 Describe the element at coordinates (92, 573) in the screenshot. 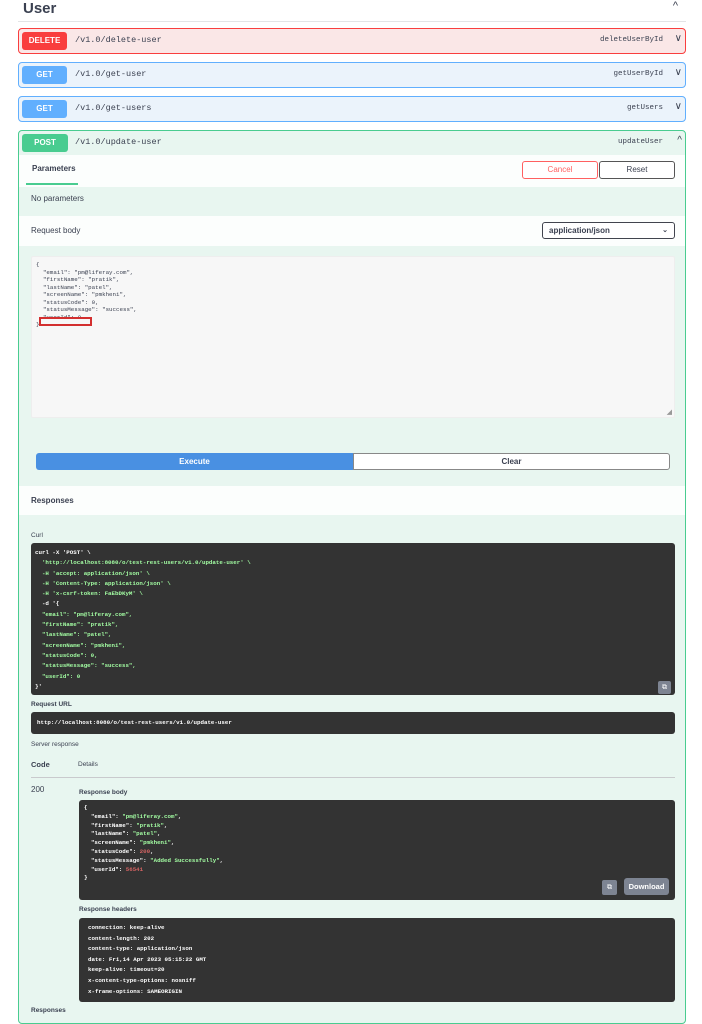

I see `curl-line: -H 'accept: application/json' \` at that location.